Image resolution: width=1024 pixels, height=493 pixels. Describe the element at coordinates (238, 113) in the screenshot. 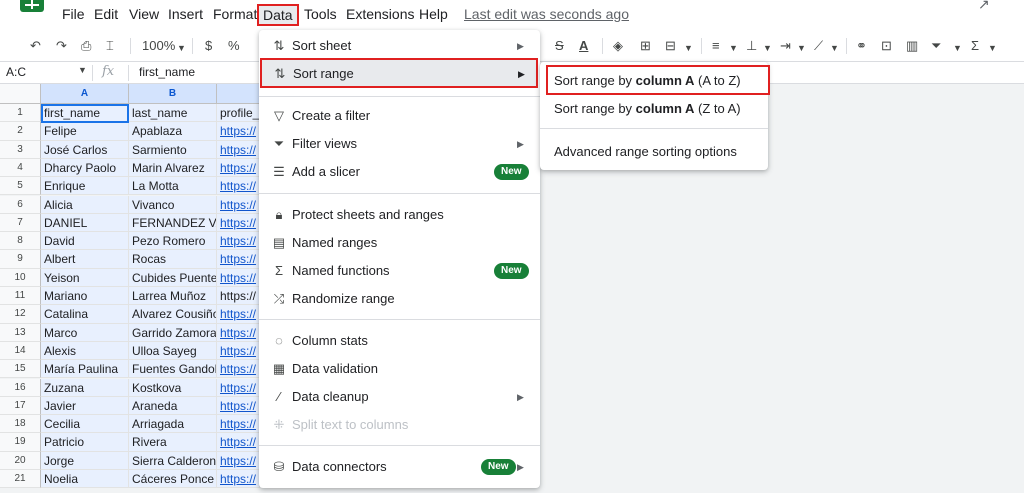

I see `cell-profile: profile_` at that location.